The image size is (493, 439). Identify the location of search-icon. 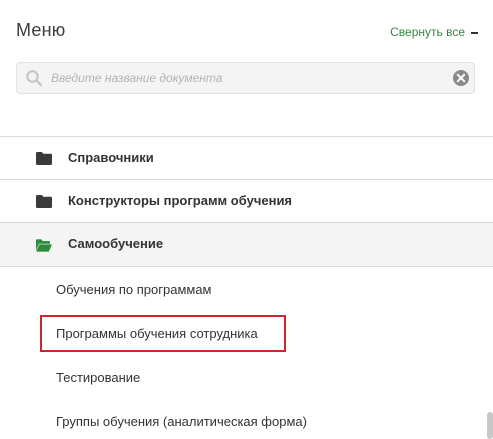
(34, 78).